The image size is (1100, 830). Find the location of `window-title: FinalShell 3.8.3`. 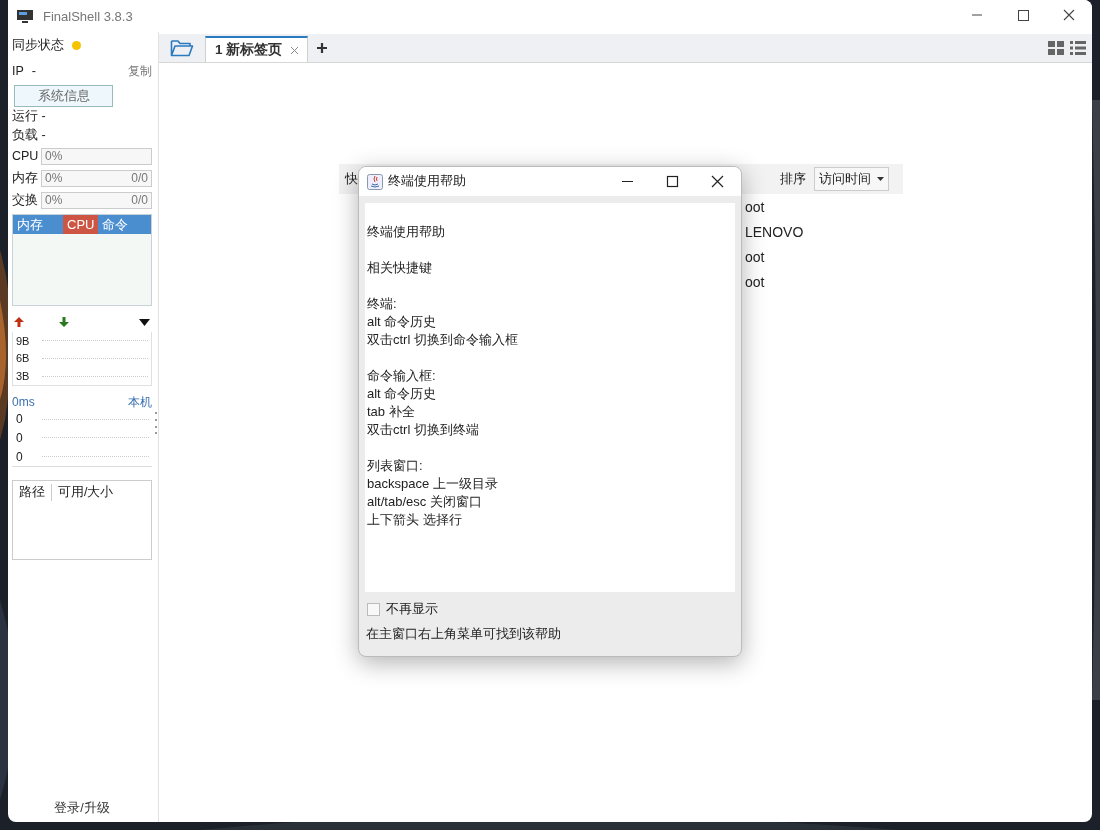

window-title: FinalShell 3.8.3 is located at coordinates (88, 16).